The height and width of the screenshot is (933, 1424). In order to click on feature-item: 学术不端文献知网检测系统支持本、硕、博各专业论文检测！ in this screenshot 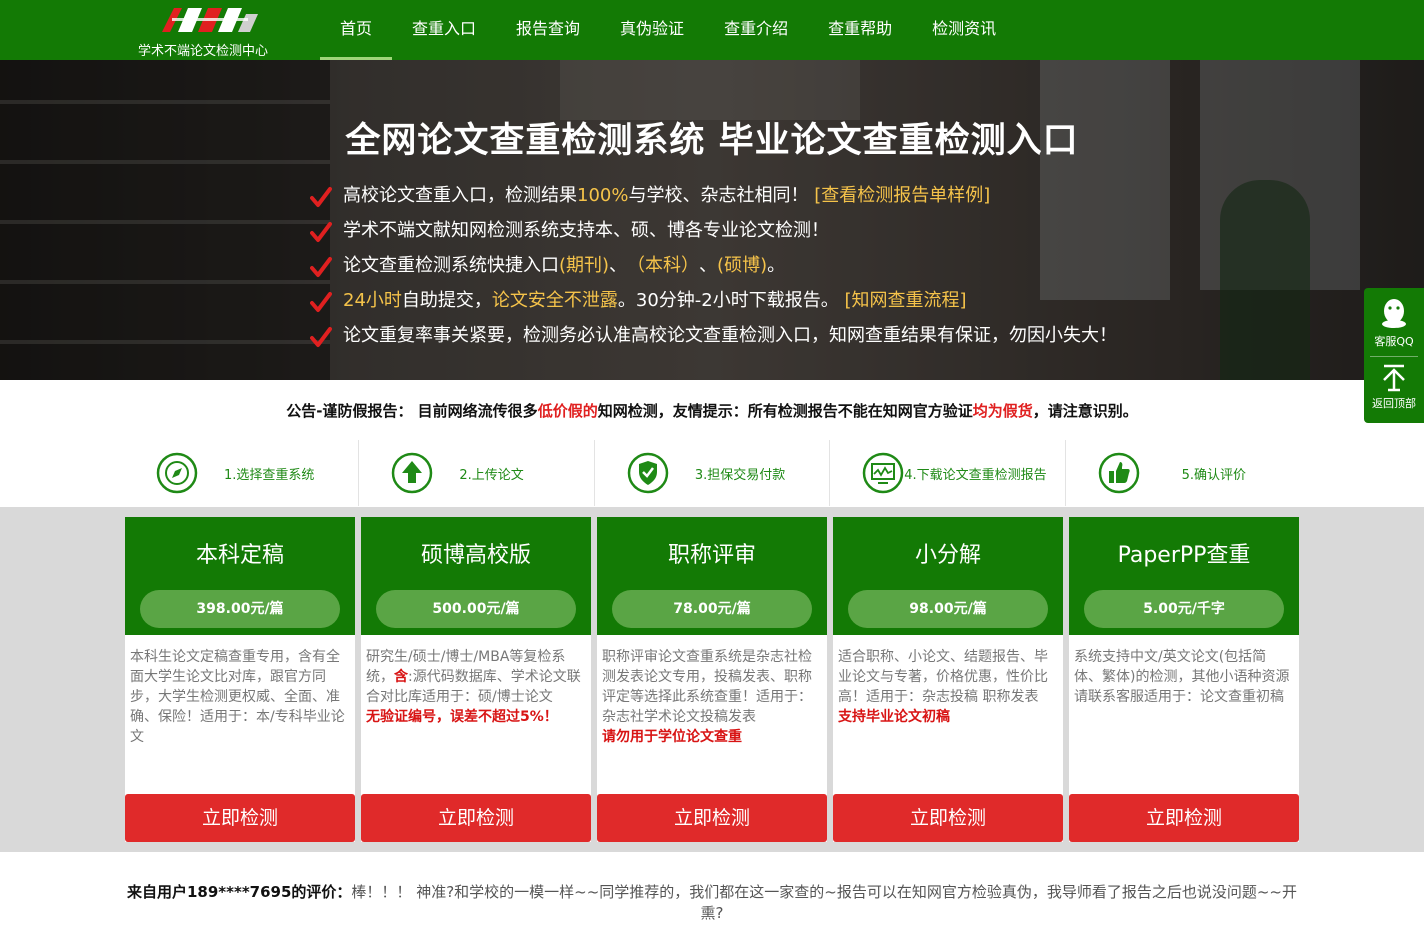, I will do `click(750, 236)`.